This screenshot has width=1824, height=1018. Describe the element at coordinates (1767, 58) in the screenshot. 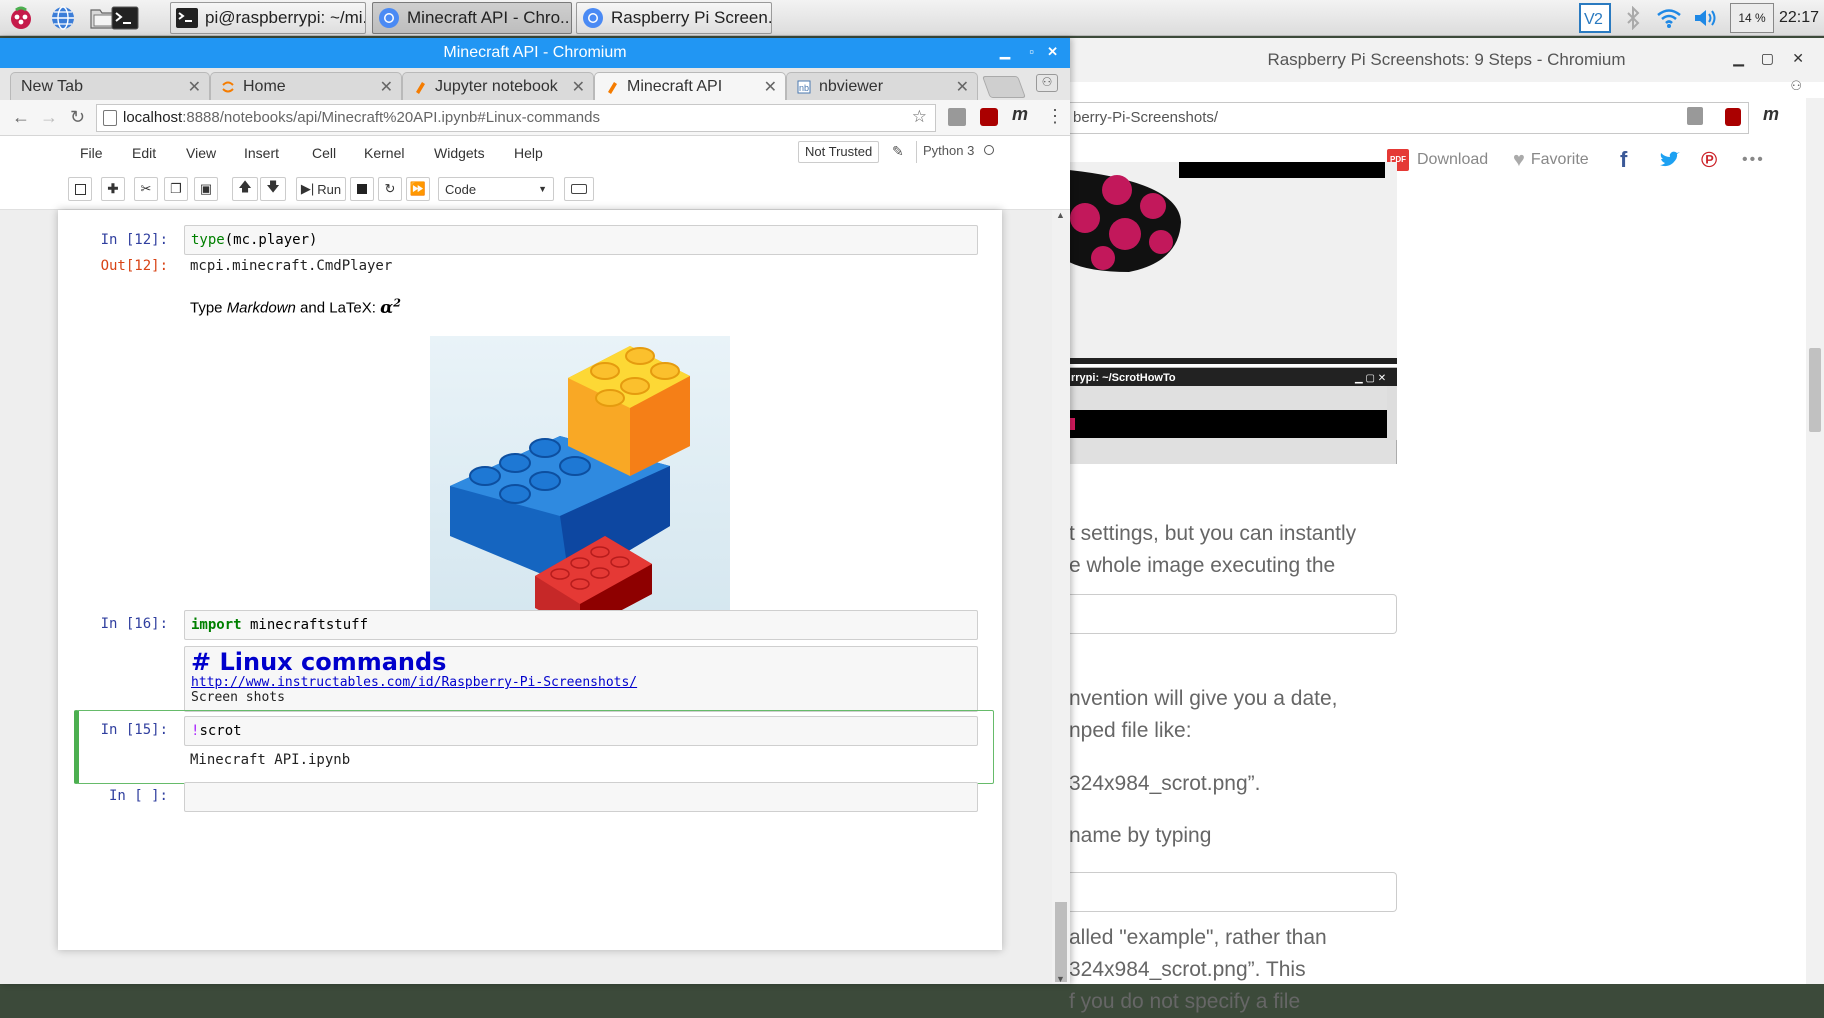

I see `maximize-icon: ▢` at that location.